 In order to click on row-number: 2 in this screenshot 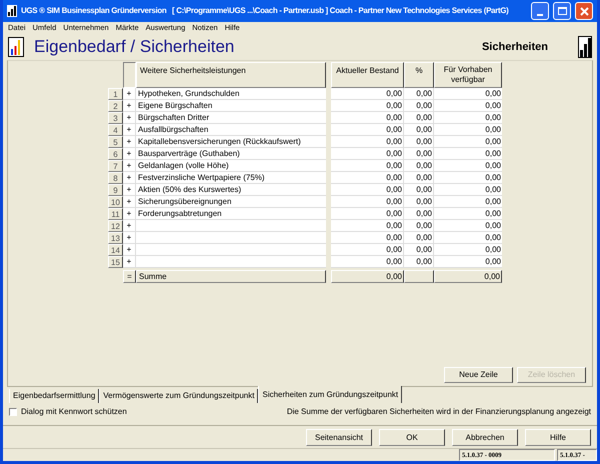, I will do `click(115, 106)`.